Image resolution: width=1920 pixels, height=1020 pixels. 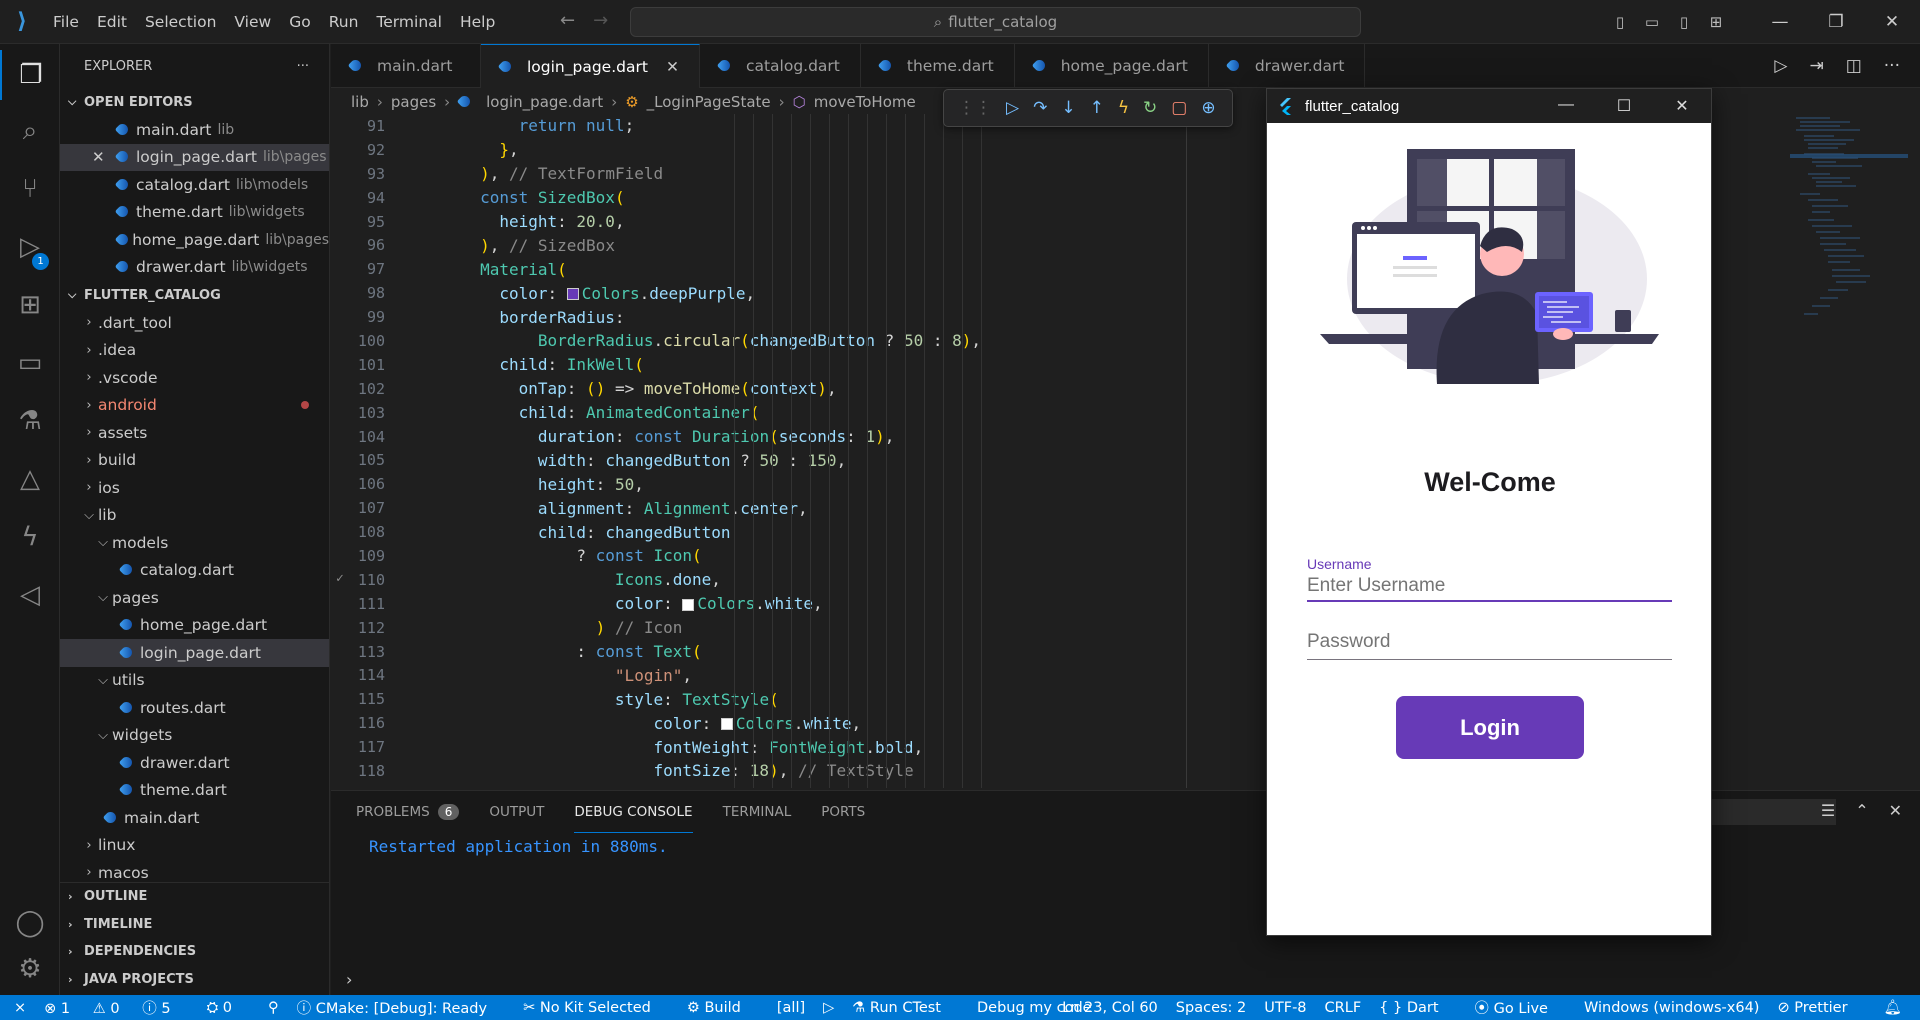 What do you see at coordinates (757, 812) in the screenshot?
I see `tab-terminal: TERMINAL` at bounding box center [757, 812].